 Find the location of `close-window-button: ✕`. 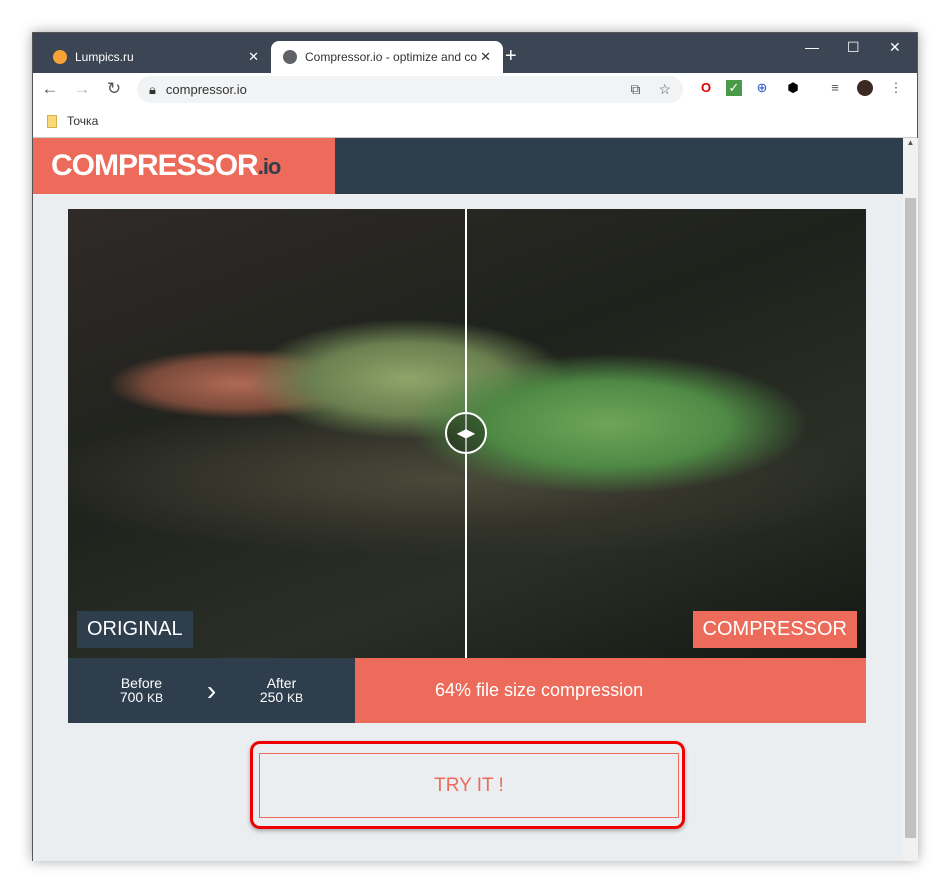

close-window-button: ✕ is located at coordinates (895, 47).